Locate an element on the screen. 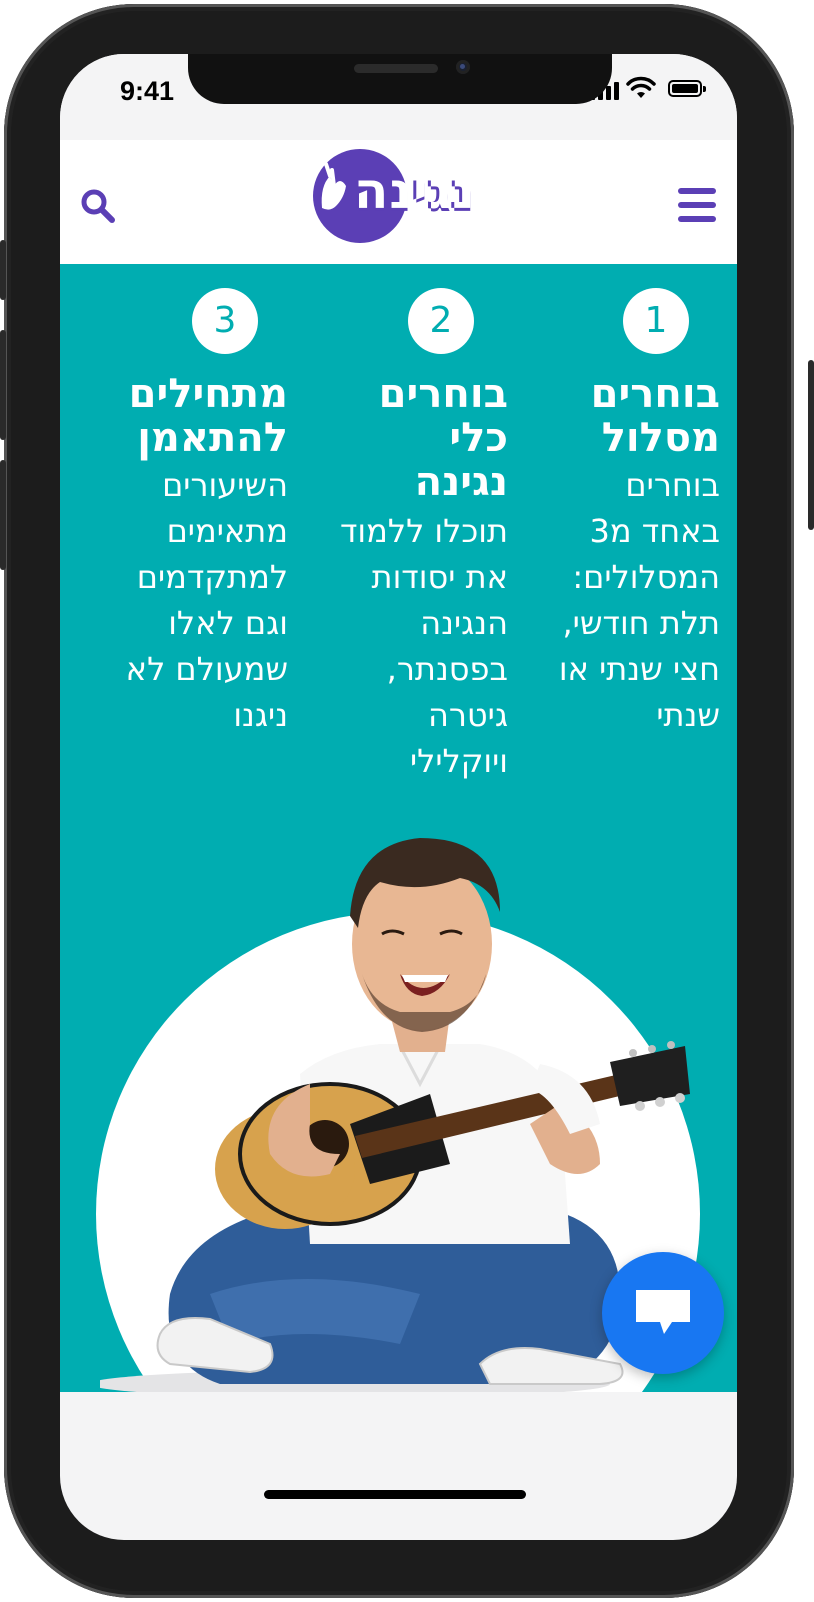  phone-volume-up is located at coordinates (3, 385).